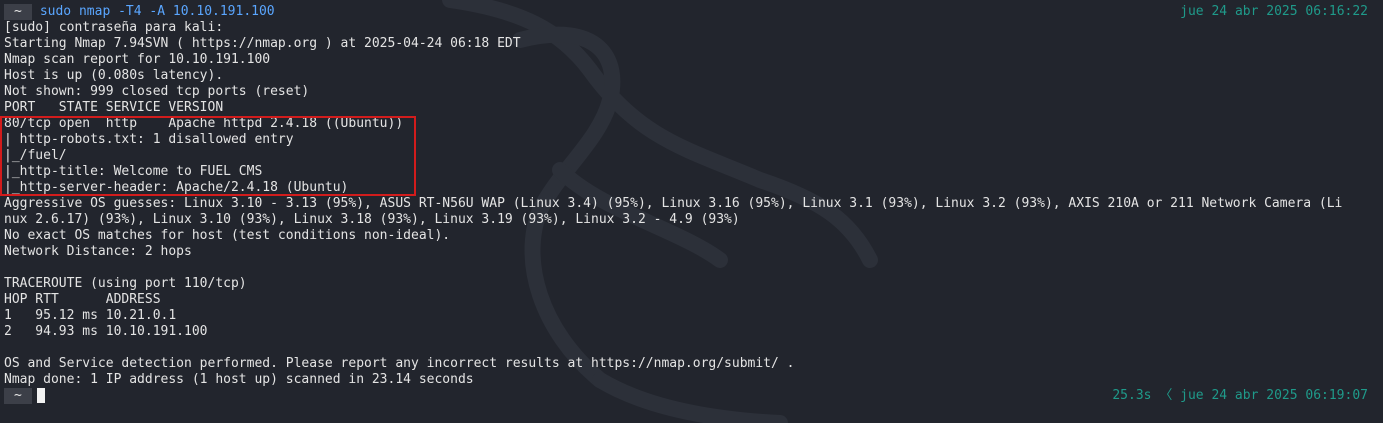  I want to click on output-line: 2 94.93 ms 10.10.191.100, so click(106, 331).